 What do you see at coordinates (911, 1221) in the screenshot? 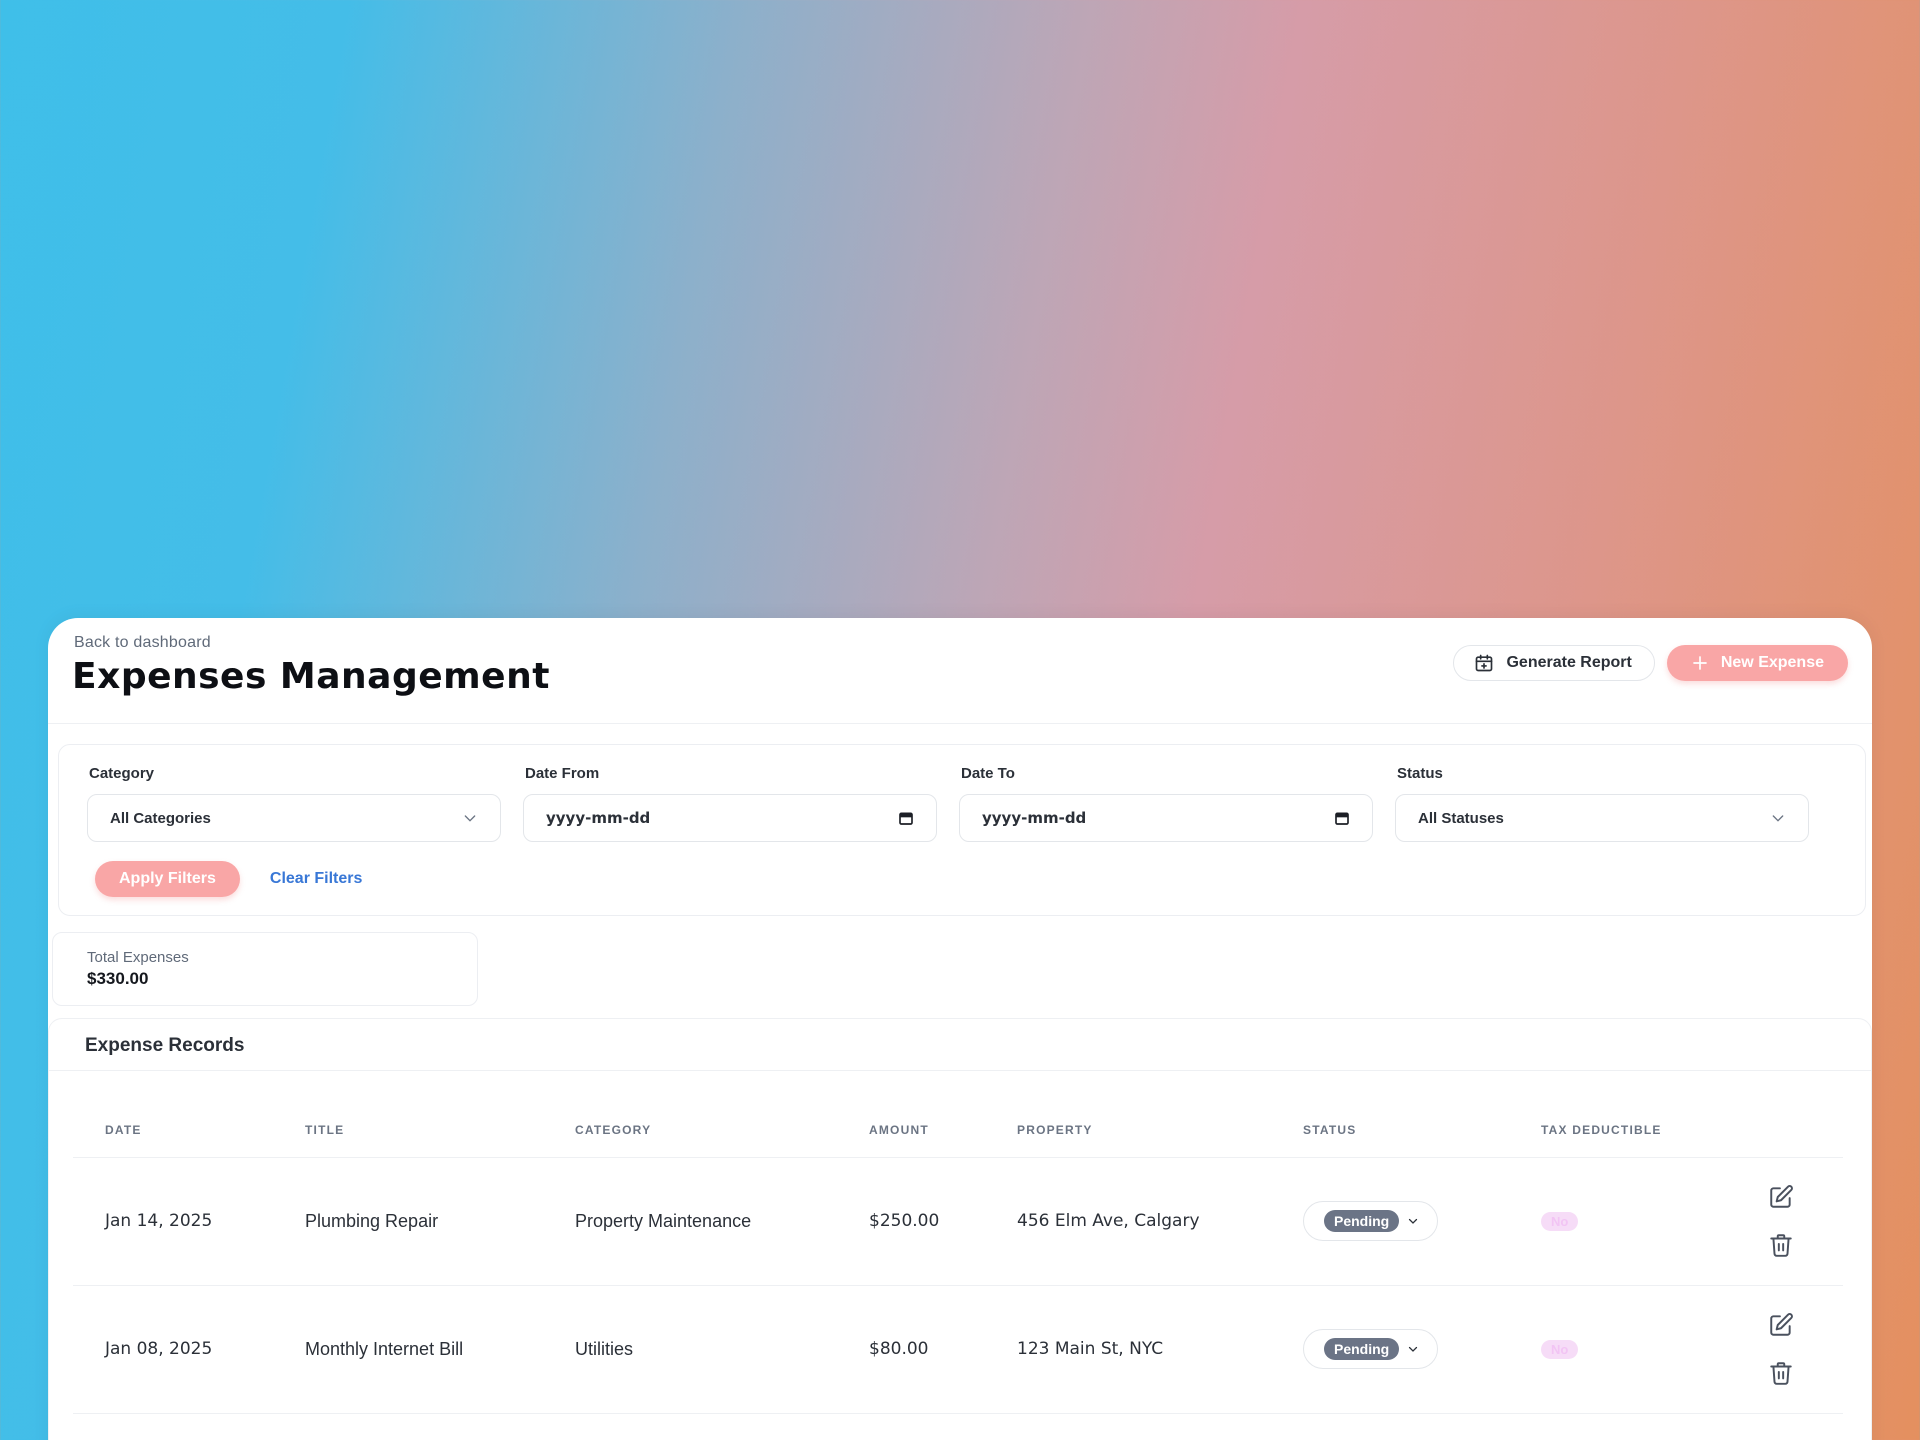
I see `cell-amount: $250.00` at bounding box center [911, 1221].